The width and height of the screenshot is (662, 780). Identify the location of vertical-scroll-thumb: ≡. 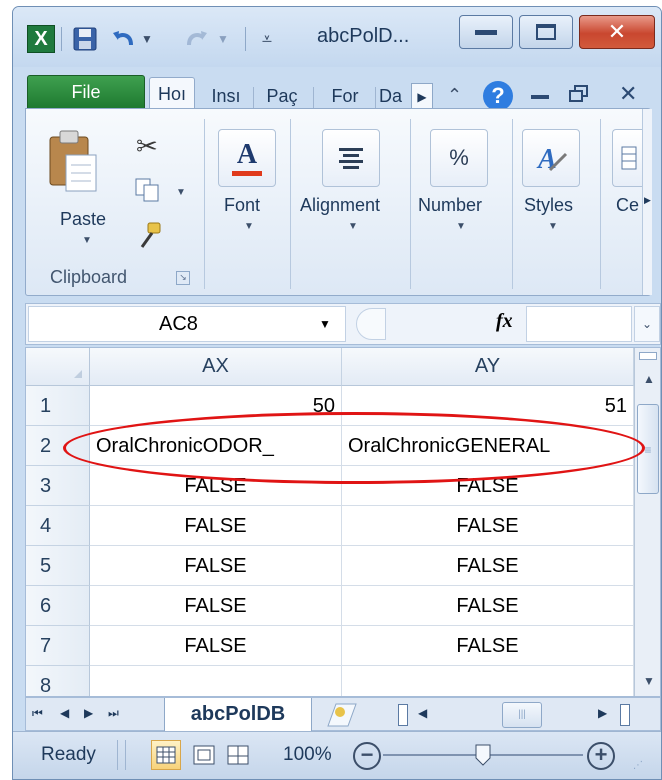
(648, 449).